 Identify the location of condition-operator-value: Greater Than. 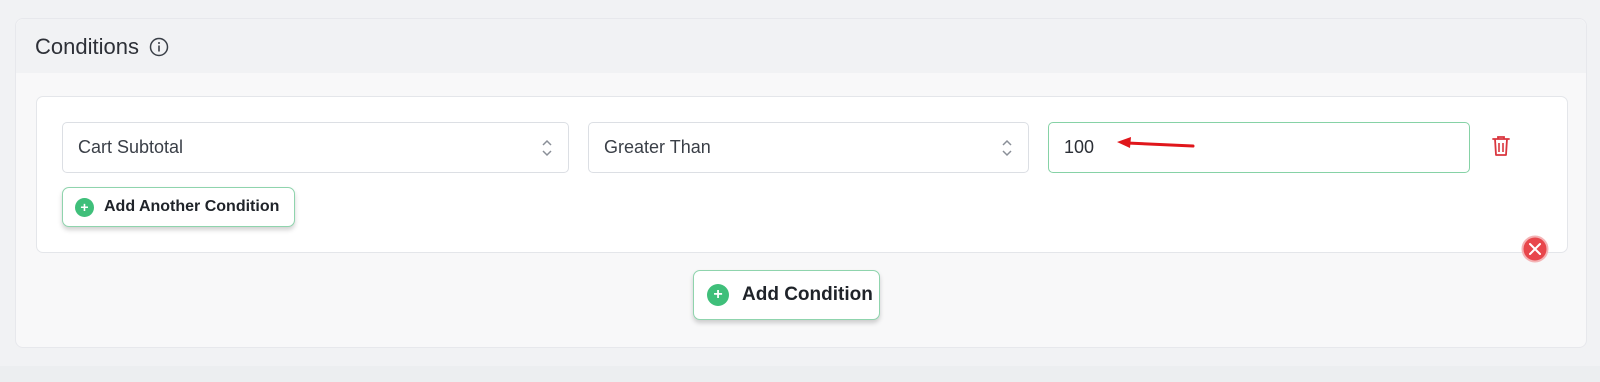
(657, 147).